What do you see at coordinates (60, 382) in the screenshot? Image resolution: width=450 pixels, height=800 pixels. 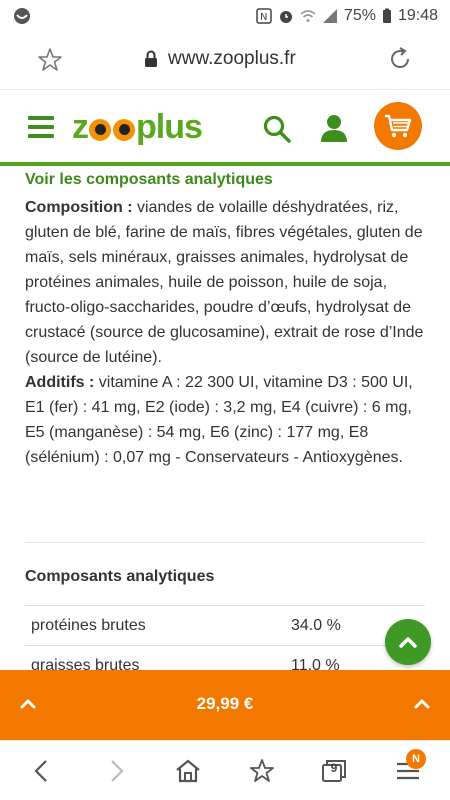 I see `additifs-label: Additifs :` at bounding box center [60, 382].